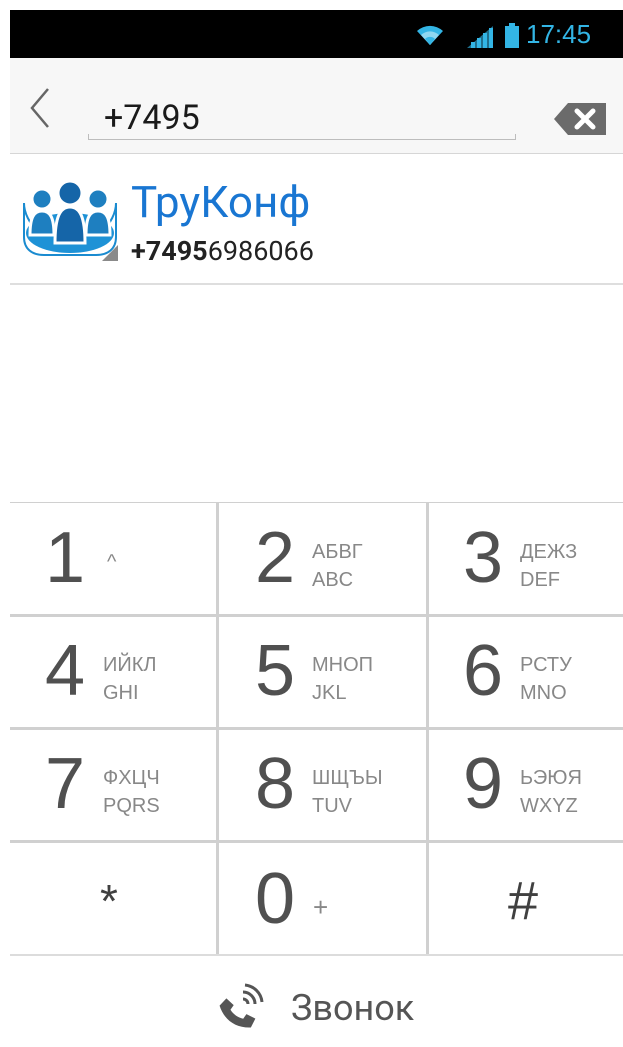 Image resolution: width=623 pixels, height=1047 pixels. I want to click on key-digit: 3, so click(483, 558).